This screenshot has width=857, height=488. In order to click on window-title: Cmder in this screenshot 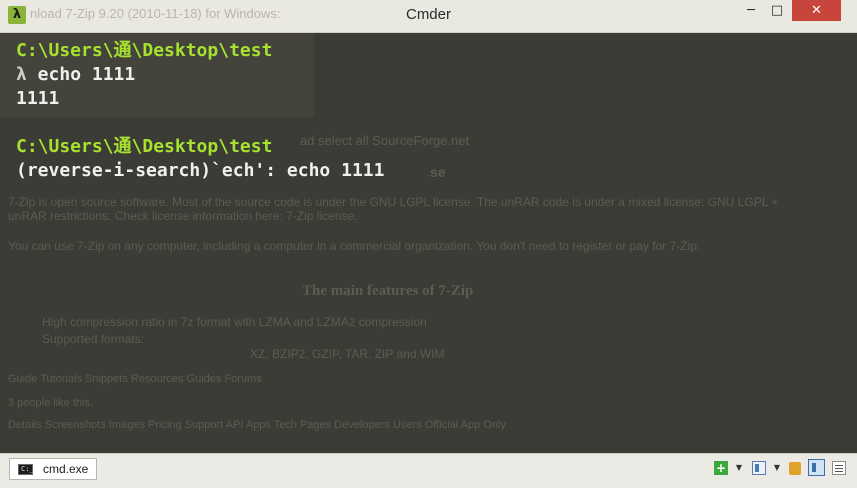, I will do `click(428, 14)`.